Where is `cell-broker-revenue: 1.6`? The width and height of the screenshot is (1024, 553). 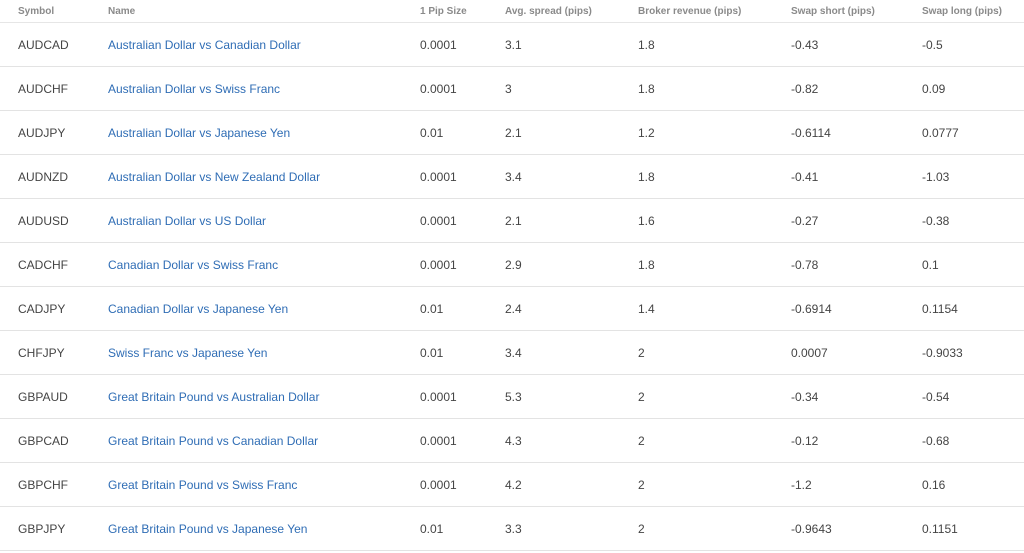 cell-broker-revenue: 1.6 is located at coordinates (714, 220).